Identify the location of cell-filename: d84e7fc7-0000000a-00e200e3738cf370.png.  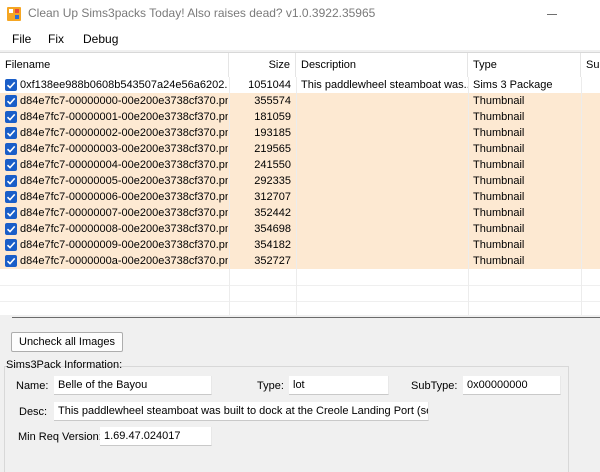
(124, 261).